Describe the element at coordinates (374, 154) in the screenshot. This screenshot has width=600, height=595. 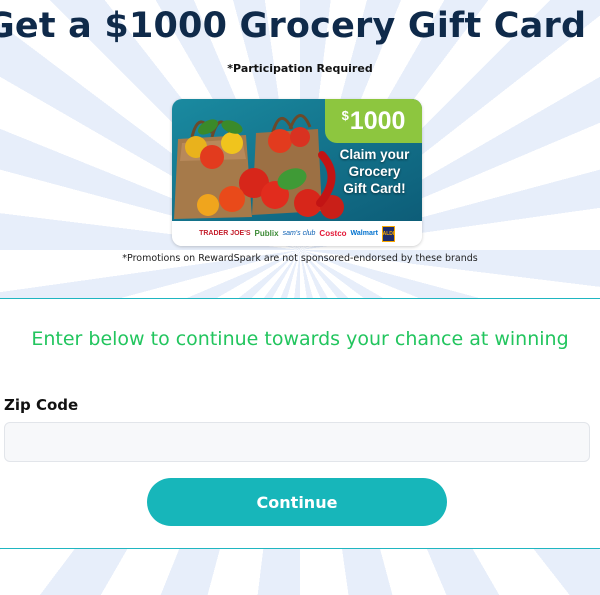
I see `claim-line-1: Claim your` at that location.